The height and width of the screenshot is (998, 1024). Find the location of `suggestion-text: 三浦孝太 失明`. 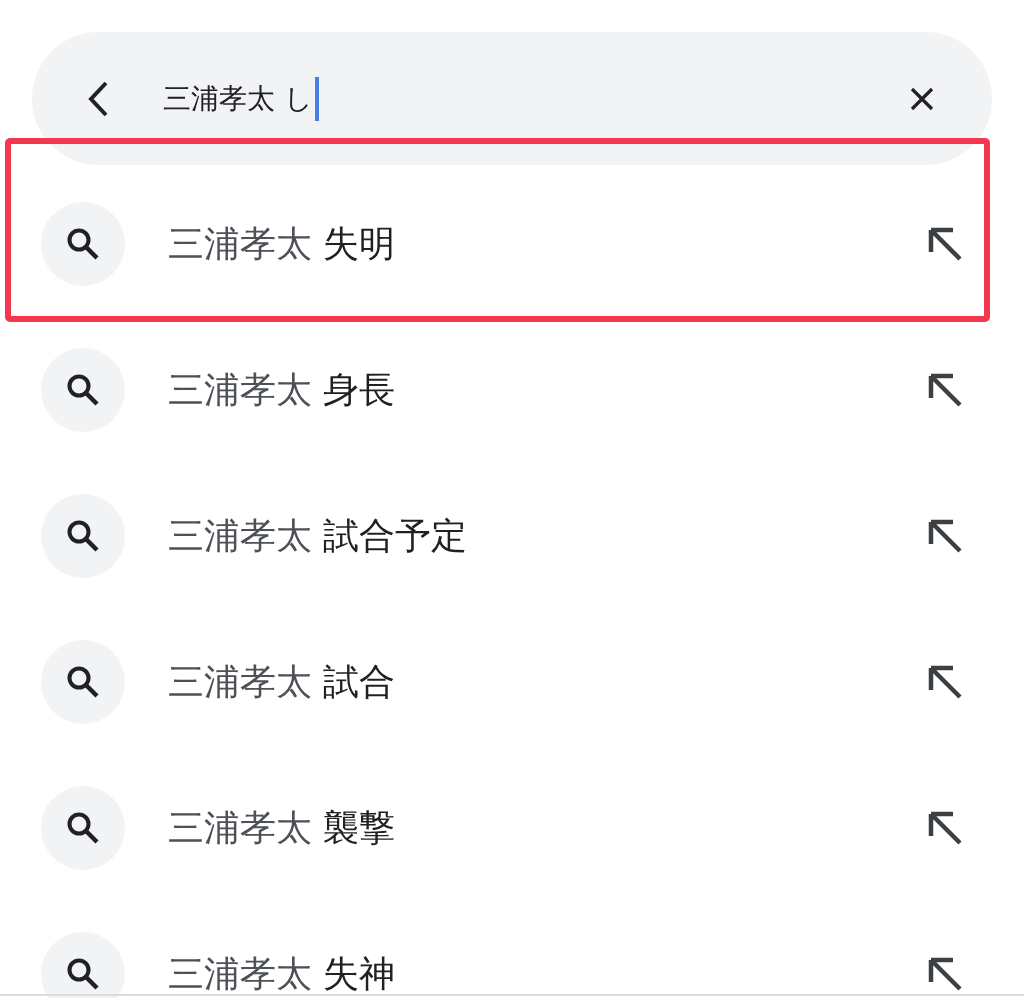

suggestion-text: 三浦孝太 失明 is located at coordinates (282, 244).